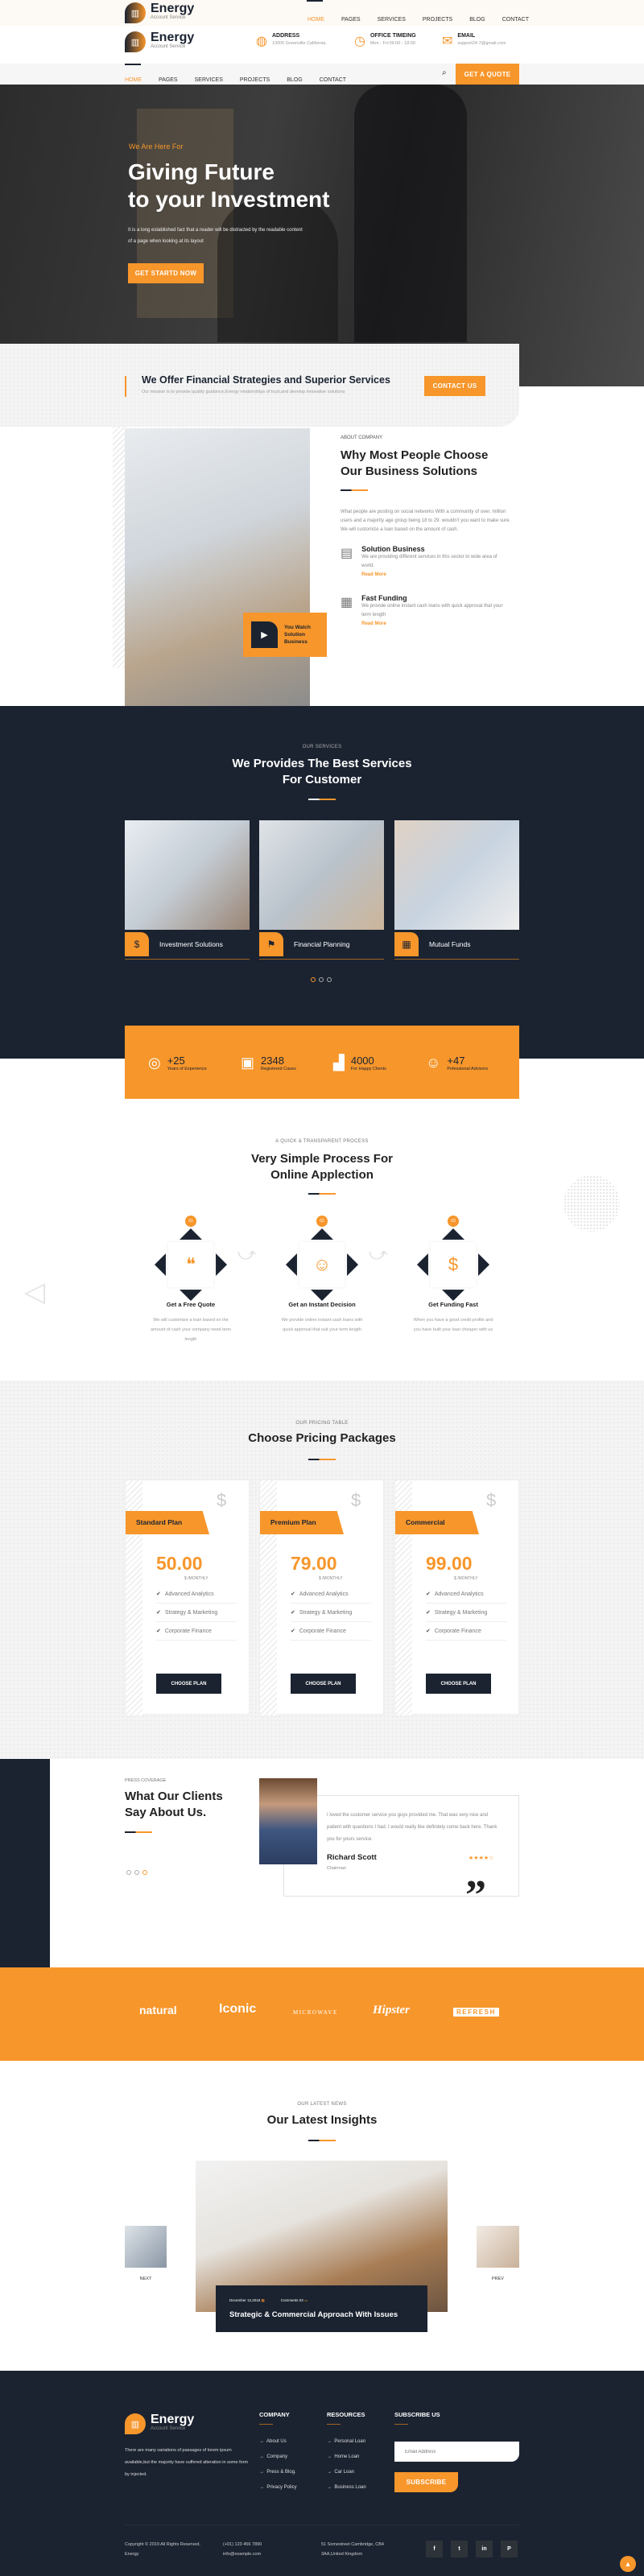 The width and height of the screenshot is (644, 2576). Describe the element at coordinates (454, 386) in the screenshot. I see `contact-us-button: CONTACT US` at that location.